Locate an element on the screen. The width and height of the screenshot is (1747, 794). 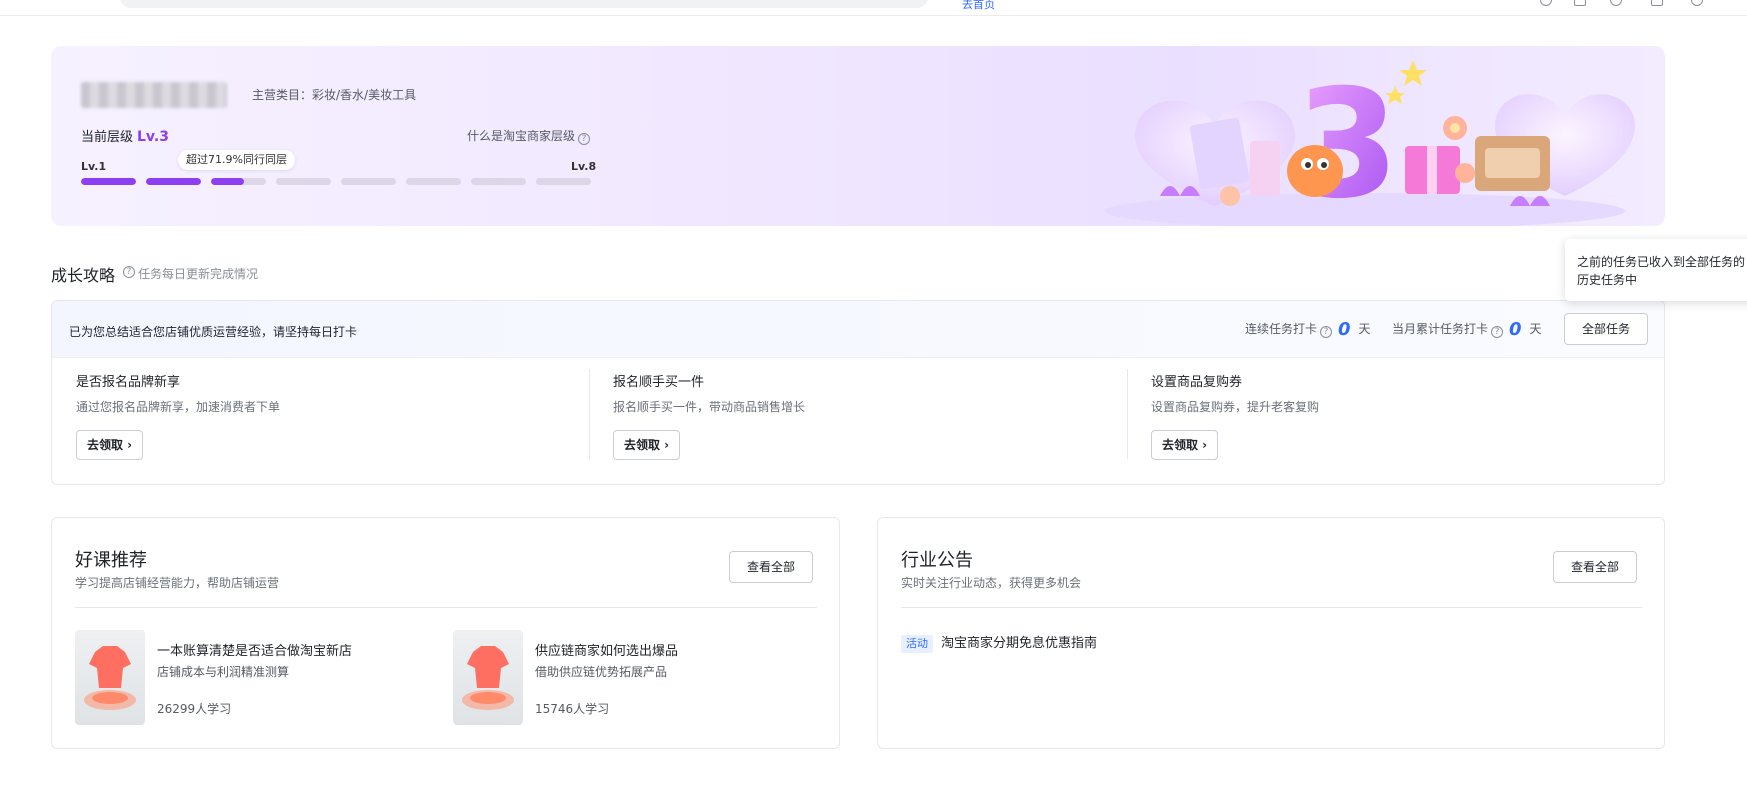
month-counter: 当月累计任务打卡? 0 天 is located at coordinates (1467, 329).